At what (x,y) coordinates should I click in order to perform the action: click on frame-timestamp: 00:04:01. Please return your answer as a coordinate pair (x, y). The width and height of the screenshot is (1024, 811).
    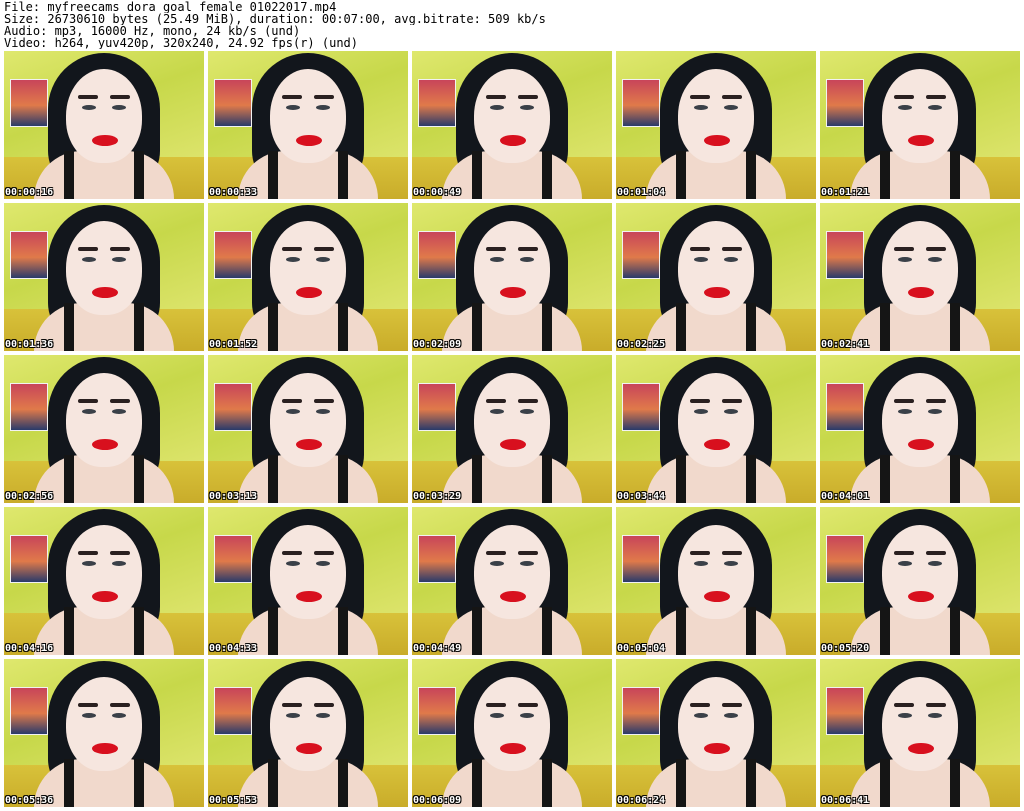
    Looking at the image, I should click on (845, 496).